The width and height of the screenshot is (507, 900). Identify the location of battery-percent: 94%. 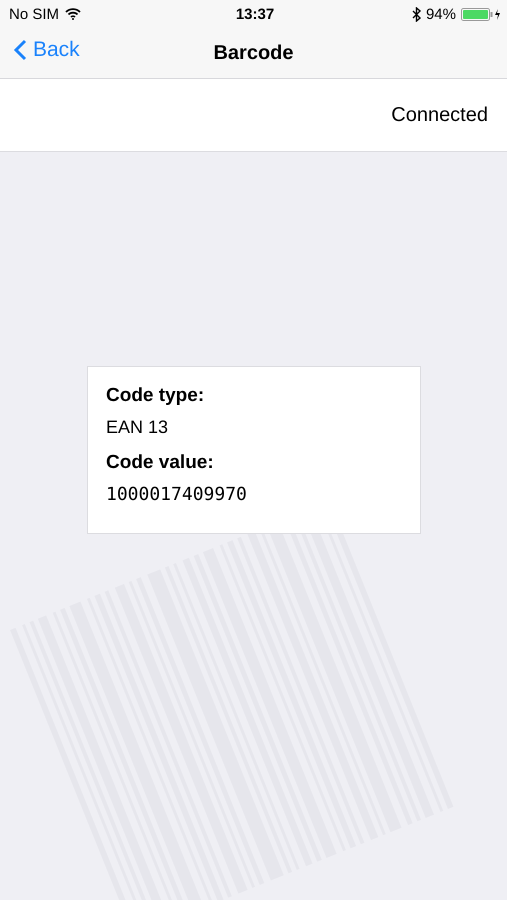
(441, 14).